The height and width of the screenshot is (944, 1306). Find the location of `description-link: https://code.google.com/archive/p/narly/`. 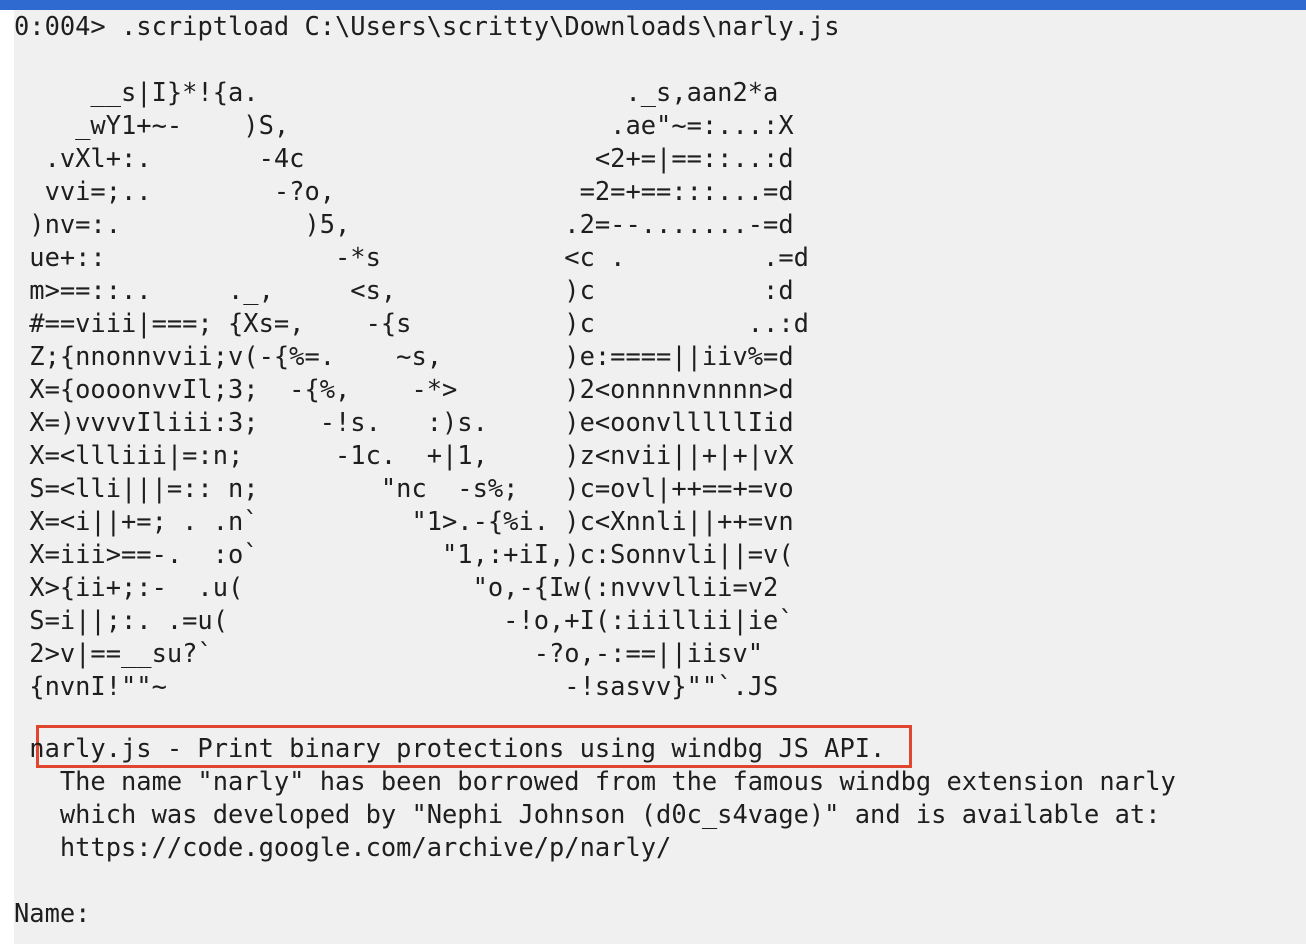

description-link: https://code.google.com/archive/p/narly/ is located at coordinates (343, 847).